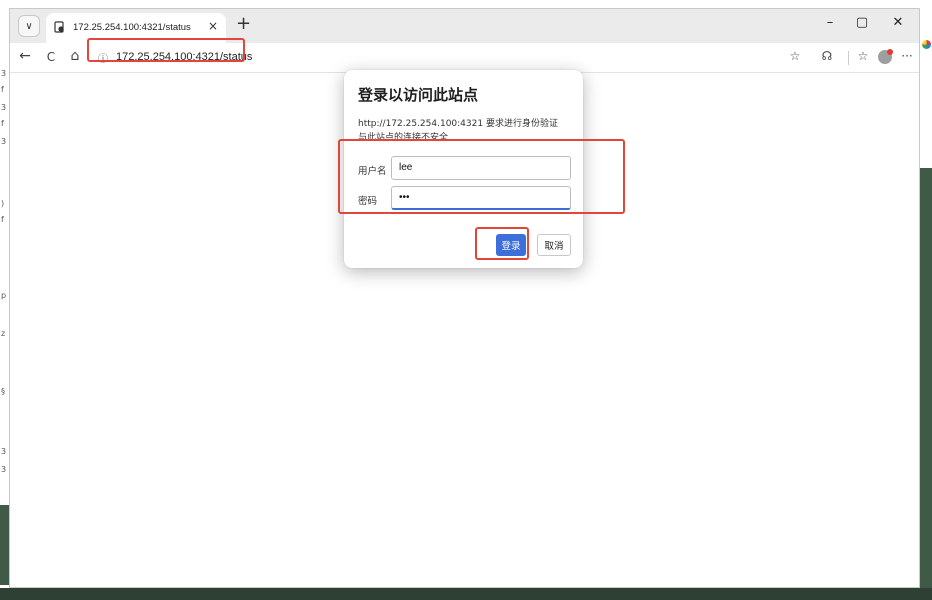 Image resolution: width=932 pixels, height=600 pixels. Describe the element at coordinates (25, 56) in the screenshot. I see `back-button: ←` at that location.